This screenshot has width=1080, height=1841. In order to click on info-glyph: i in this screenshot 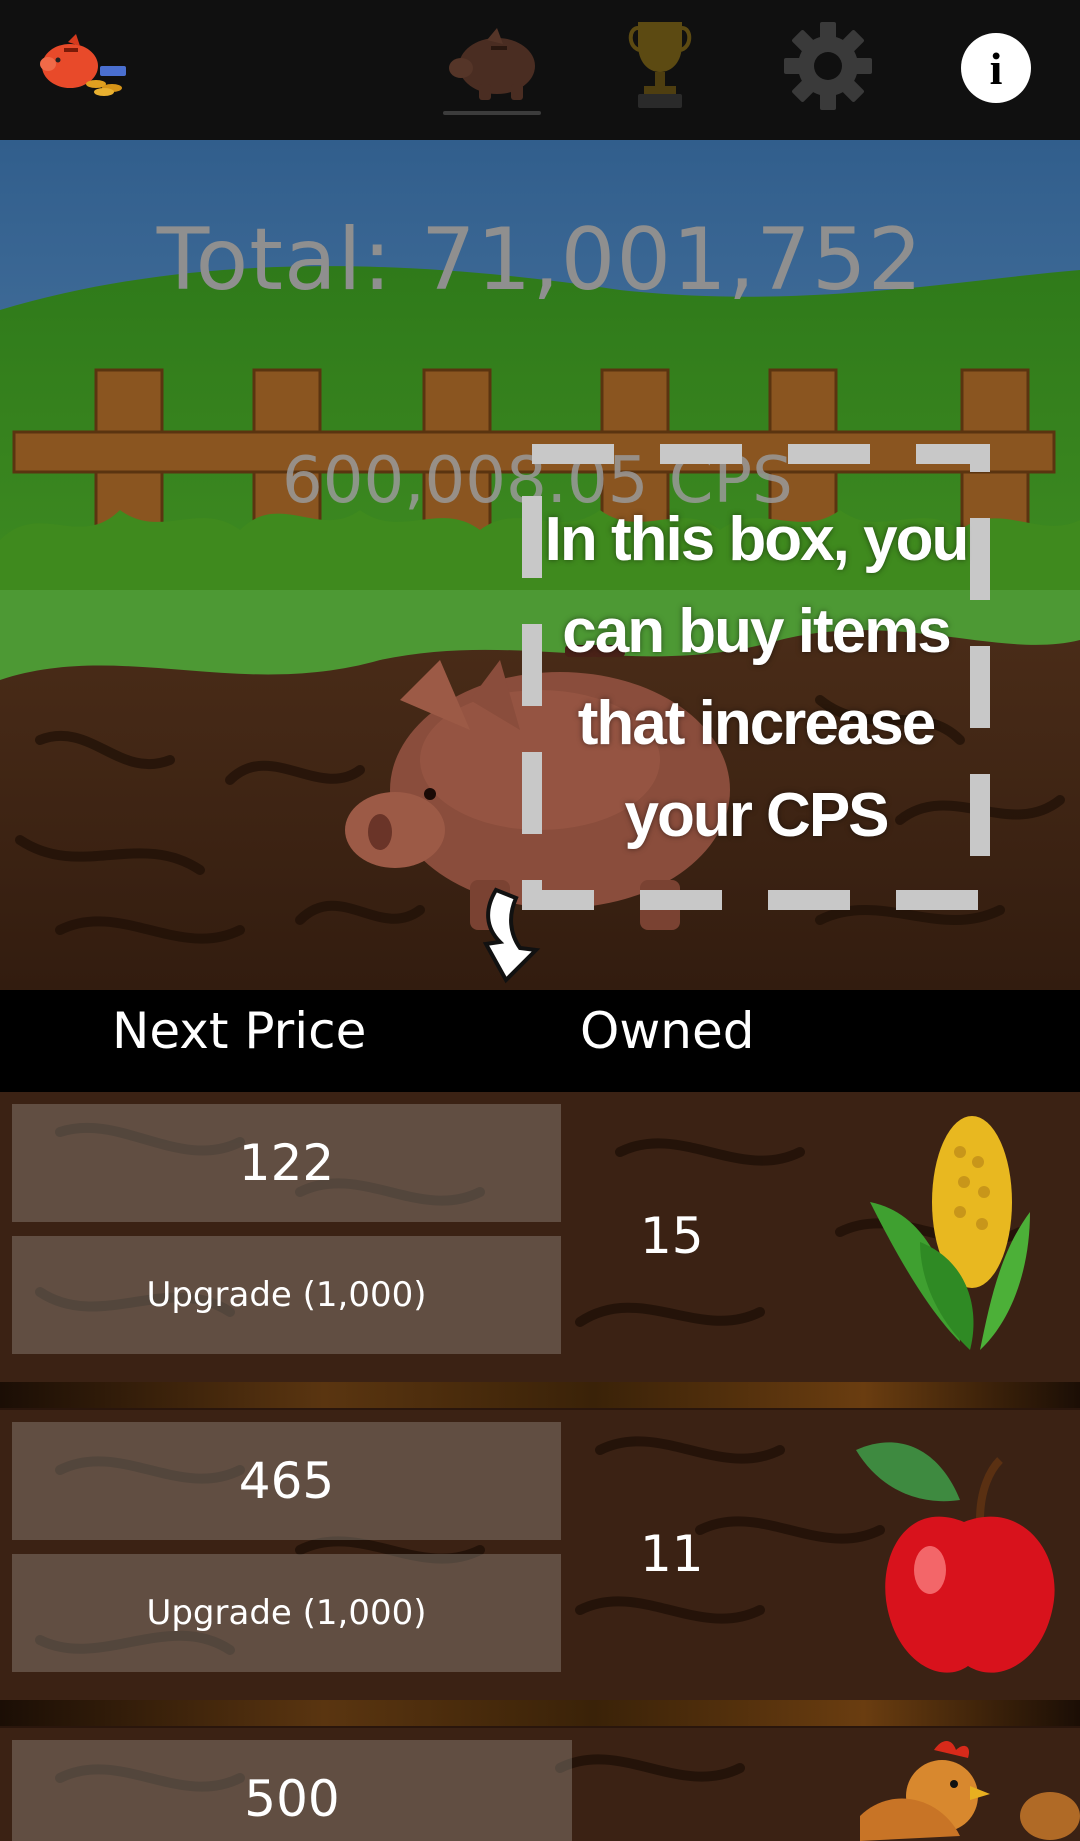, I will do `click(996, 68)`.